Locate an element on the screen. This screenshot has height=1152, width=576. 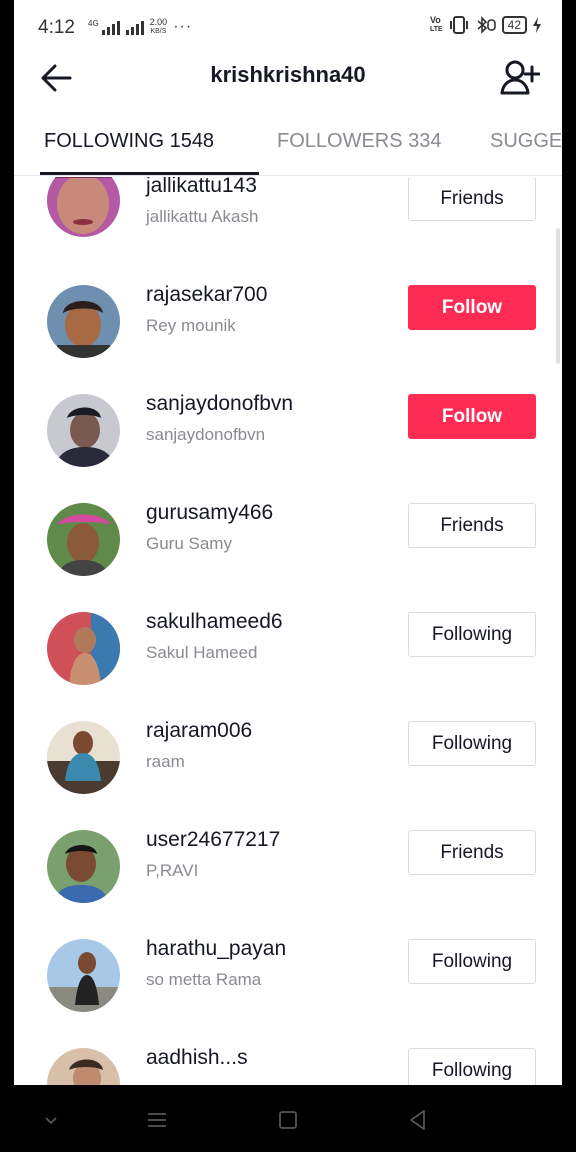
nickname: Rey mounik is located at coordinates (191, 325).